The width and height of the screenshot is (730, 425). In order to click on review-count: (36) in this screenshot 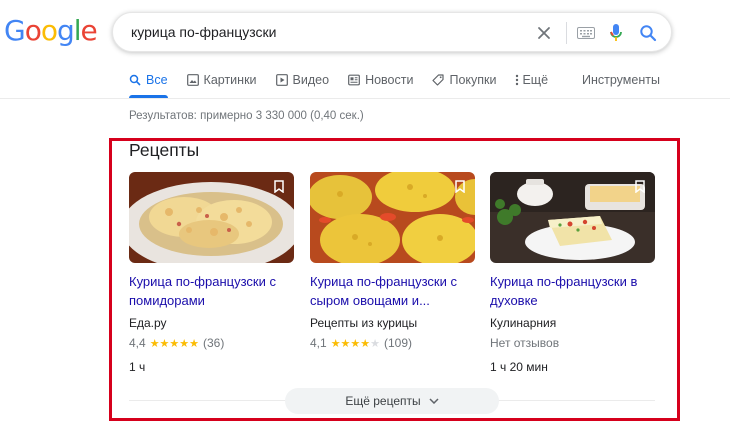, I will do `click(214, 343)`.